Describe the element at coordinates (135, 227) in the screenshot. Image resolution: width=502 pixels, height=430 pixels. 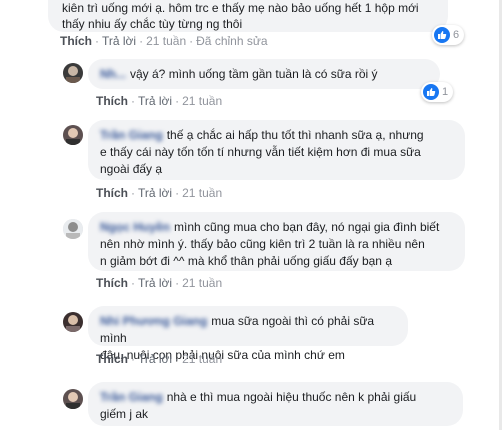
I see `author-name: Ngọc Huyền` at that location.